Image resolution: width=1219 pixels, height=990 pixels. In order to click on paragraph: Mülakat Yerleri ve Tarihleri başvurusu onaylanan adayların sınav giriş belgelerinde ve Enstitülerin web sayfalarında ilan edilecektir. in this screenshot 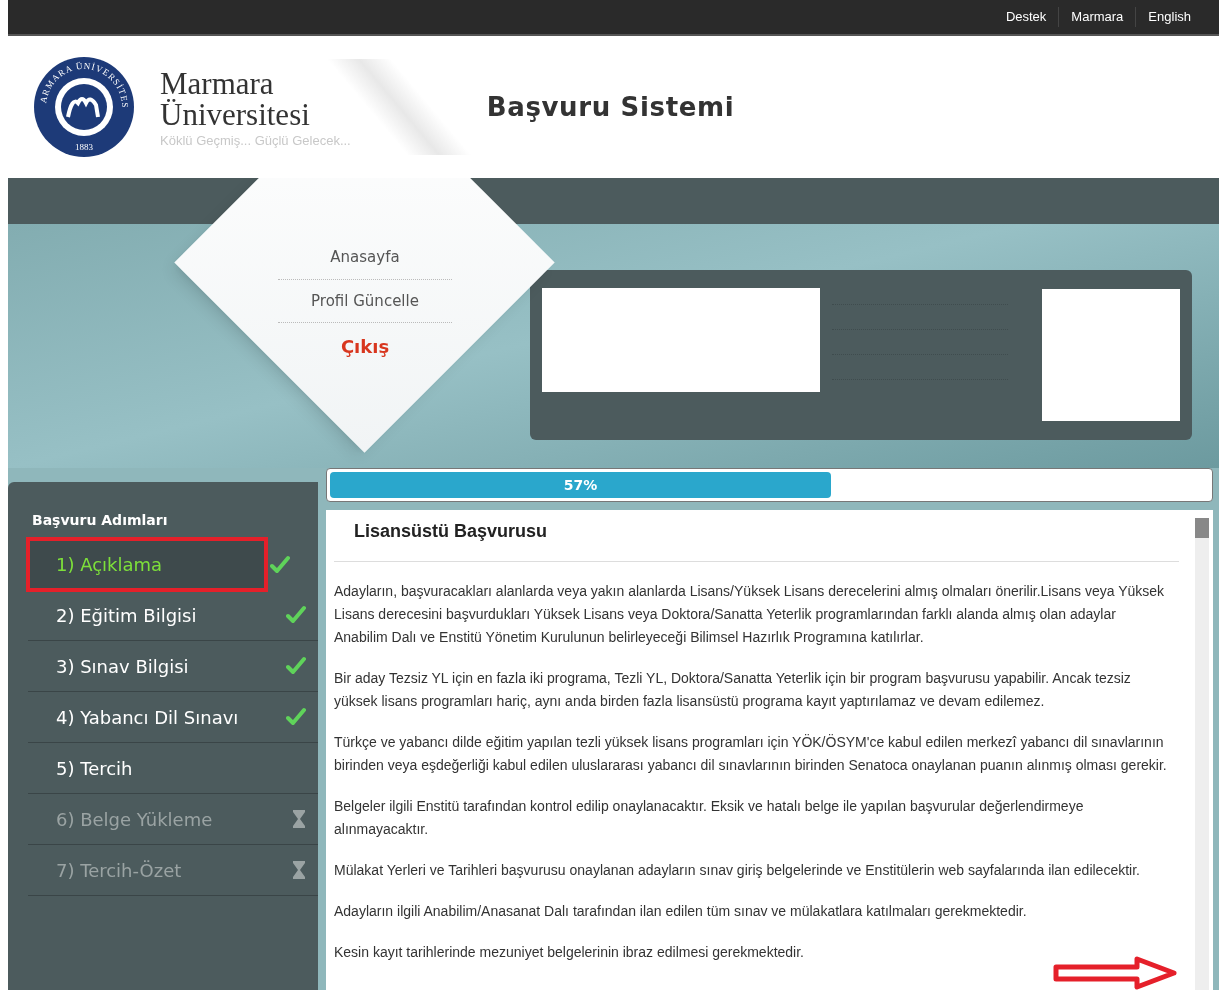, I will do `click(737, 870)`.